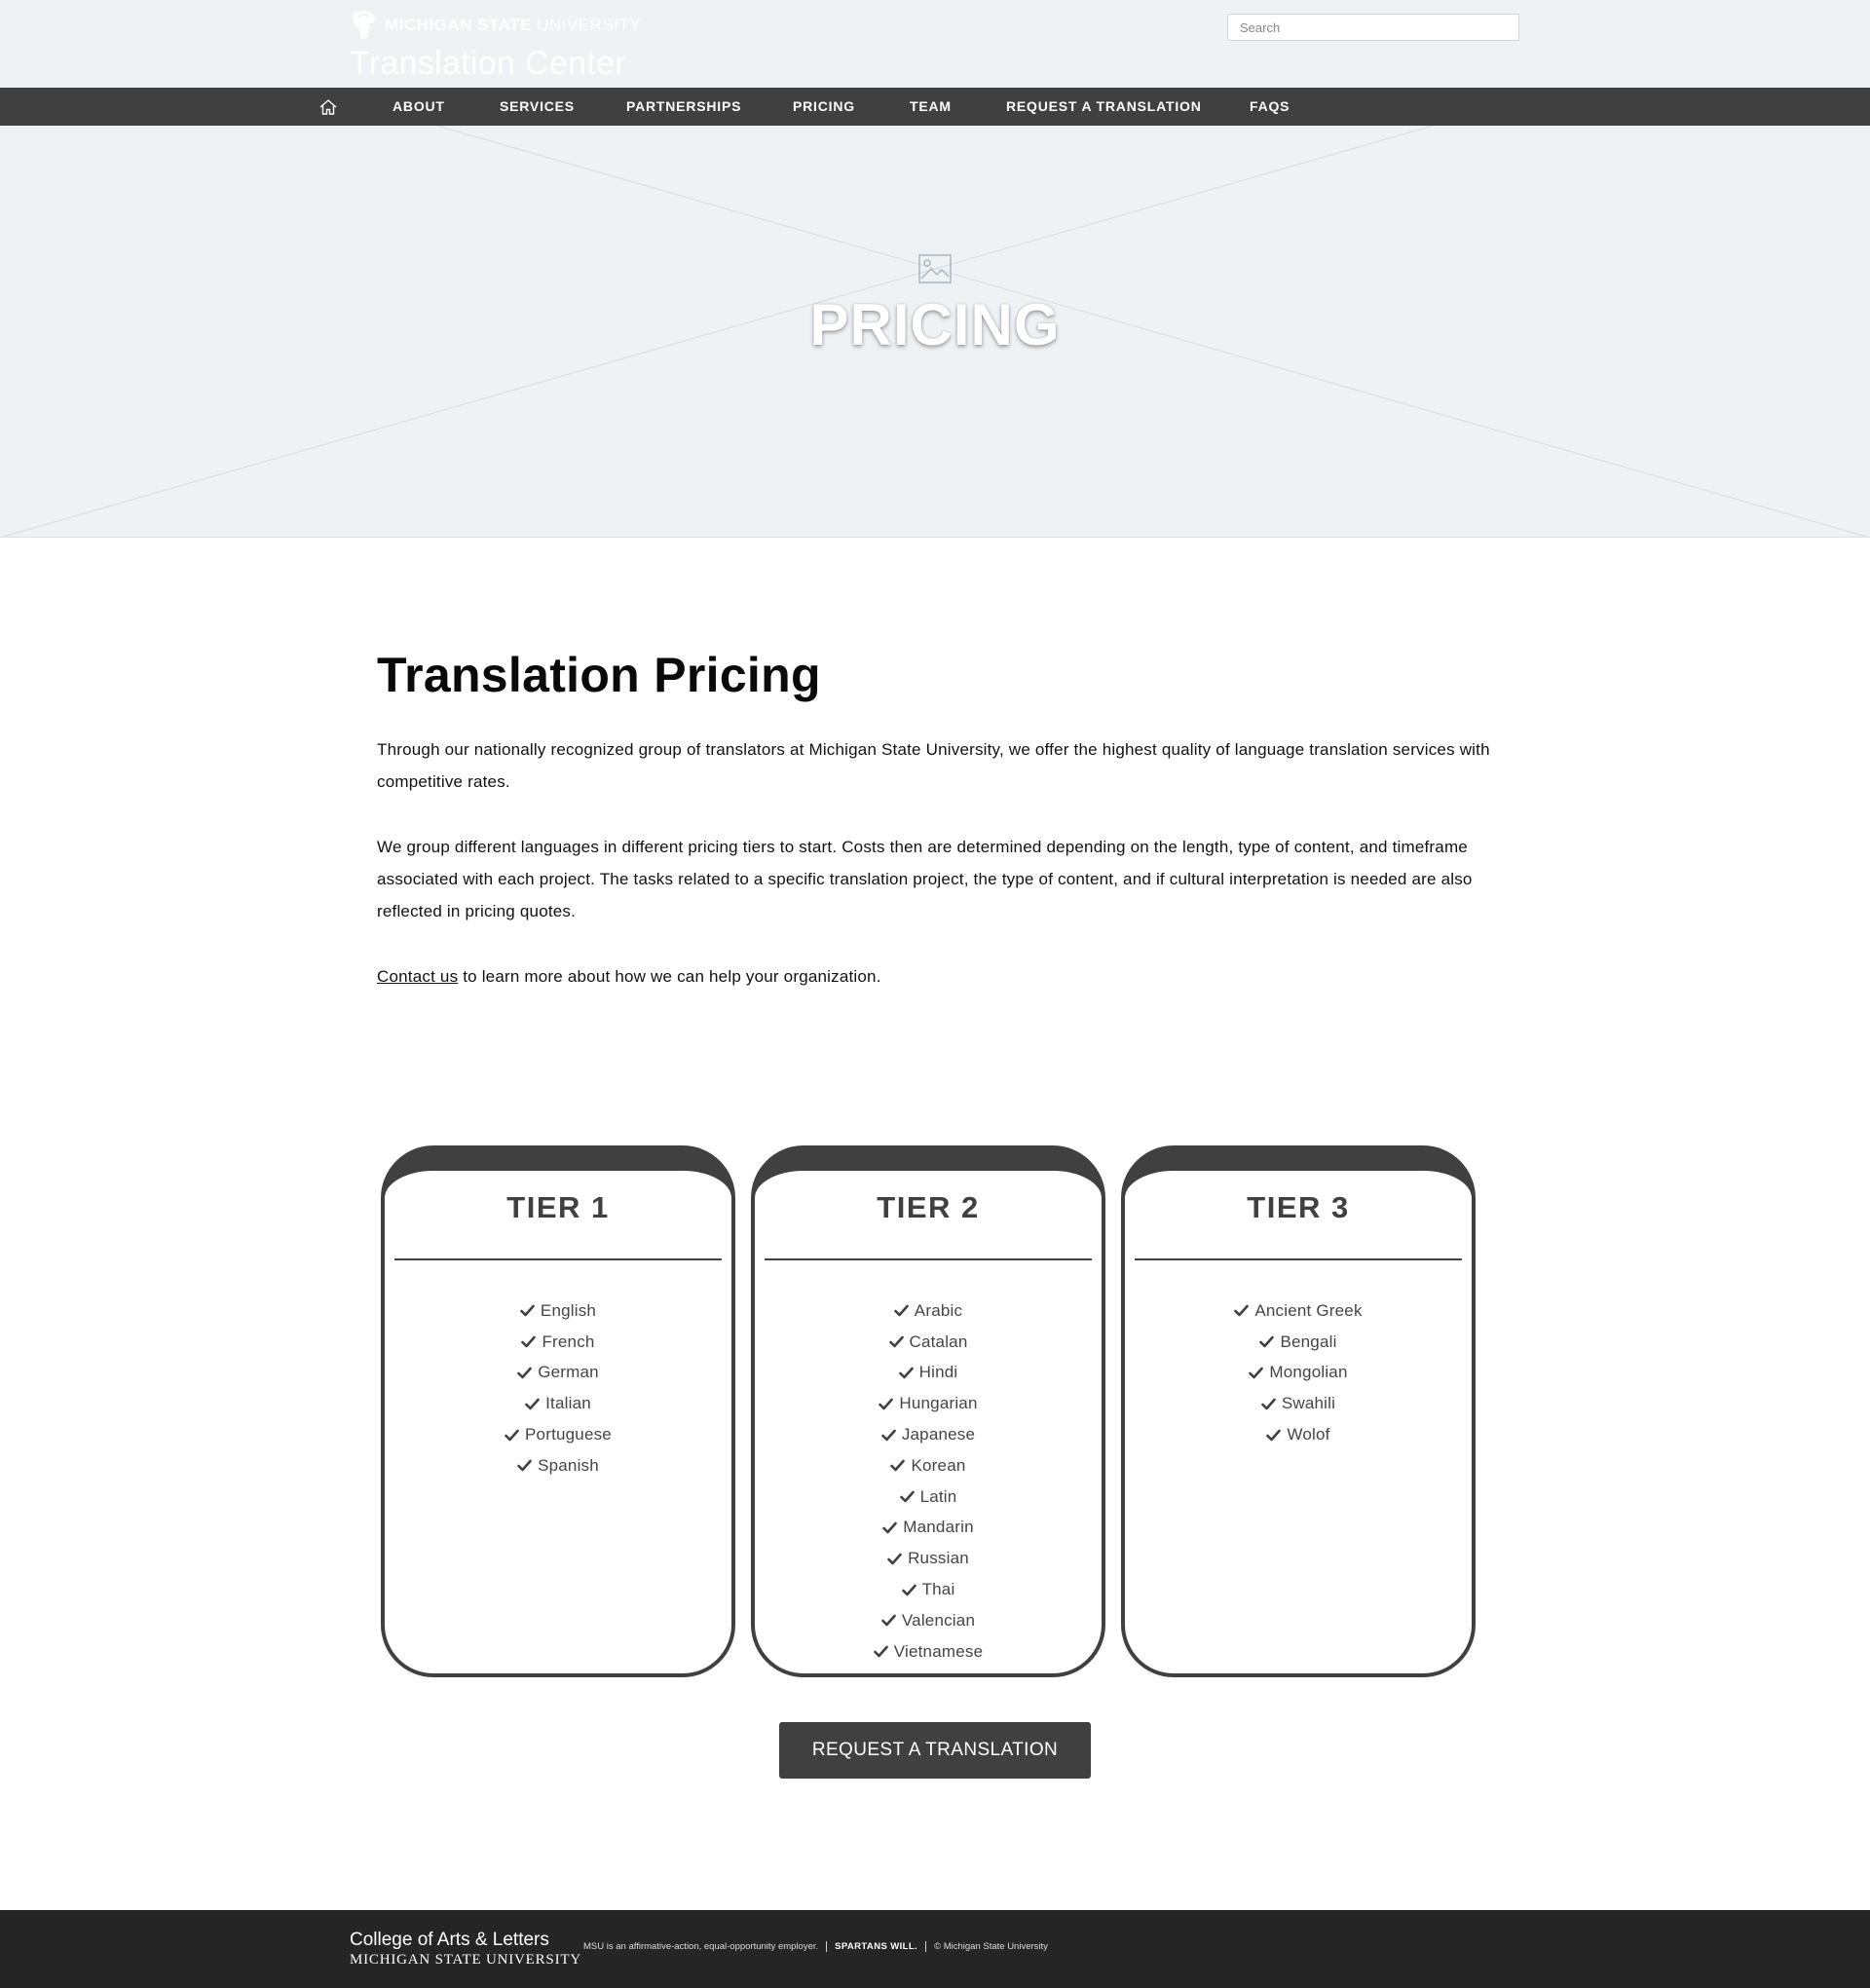 This screenshot has width=1870, height=1988. What do you see at coordinates (991, 1947) in the screenshot?
I see `footer-copyright: © Michigan State University` at bounding box center [991, 1947].